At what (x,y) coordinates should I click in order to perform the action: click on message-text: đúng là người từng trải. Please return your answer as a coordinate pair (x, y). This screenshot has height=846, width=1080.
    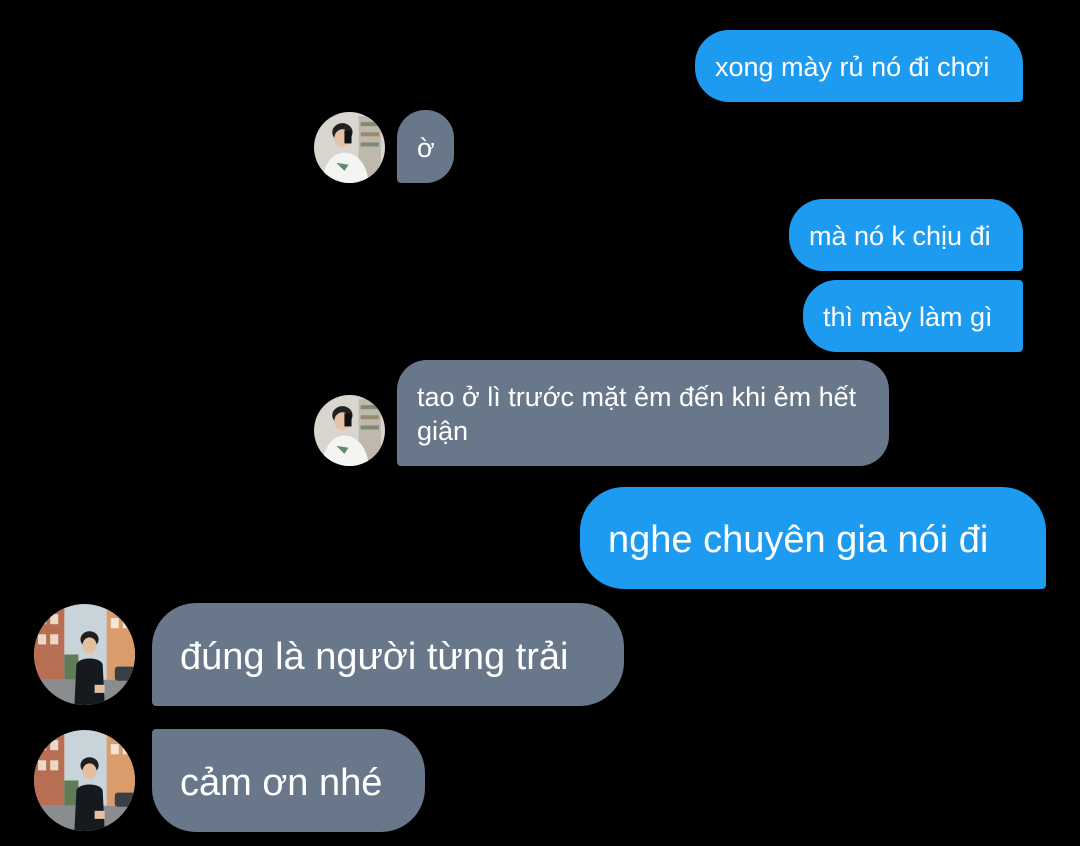
    Looking at the image, I should click on (374, 657).